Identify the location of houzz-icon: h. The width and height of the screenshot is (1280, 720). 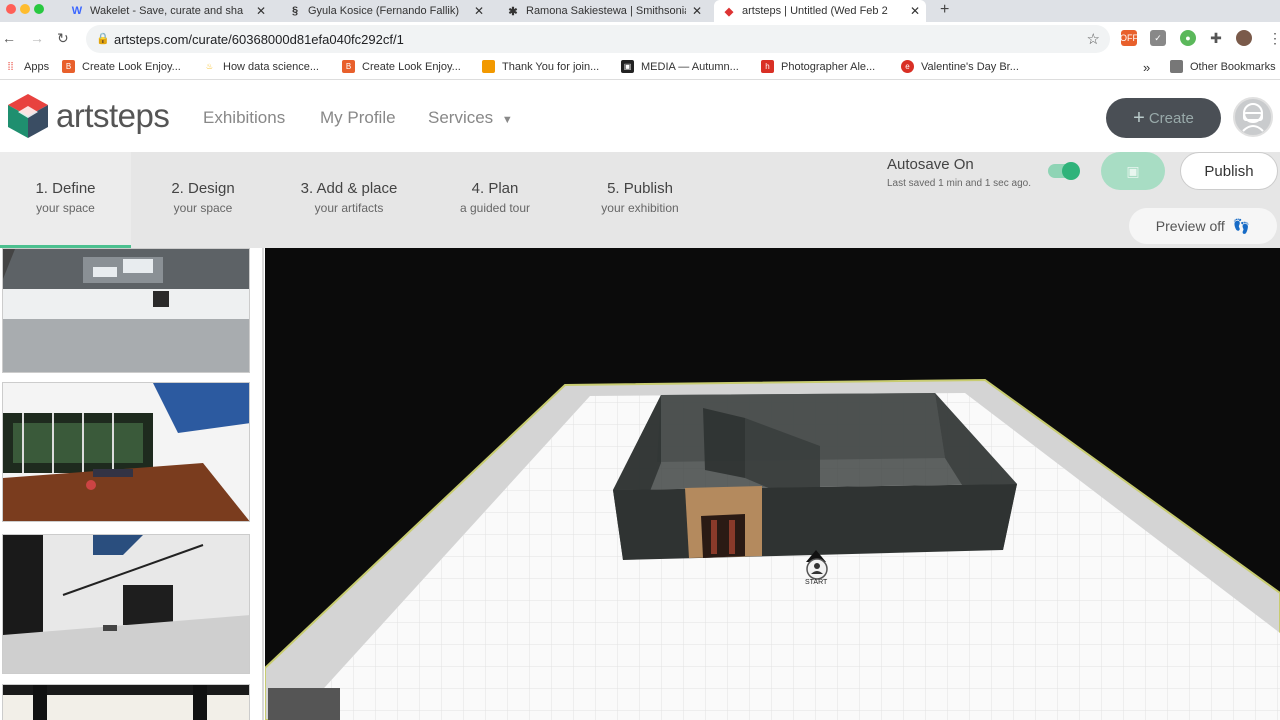
(767, 66).